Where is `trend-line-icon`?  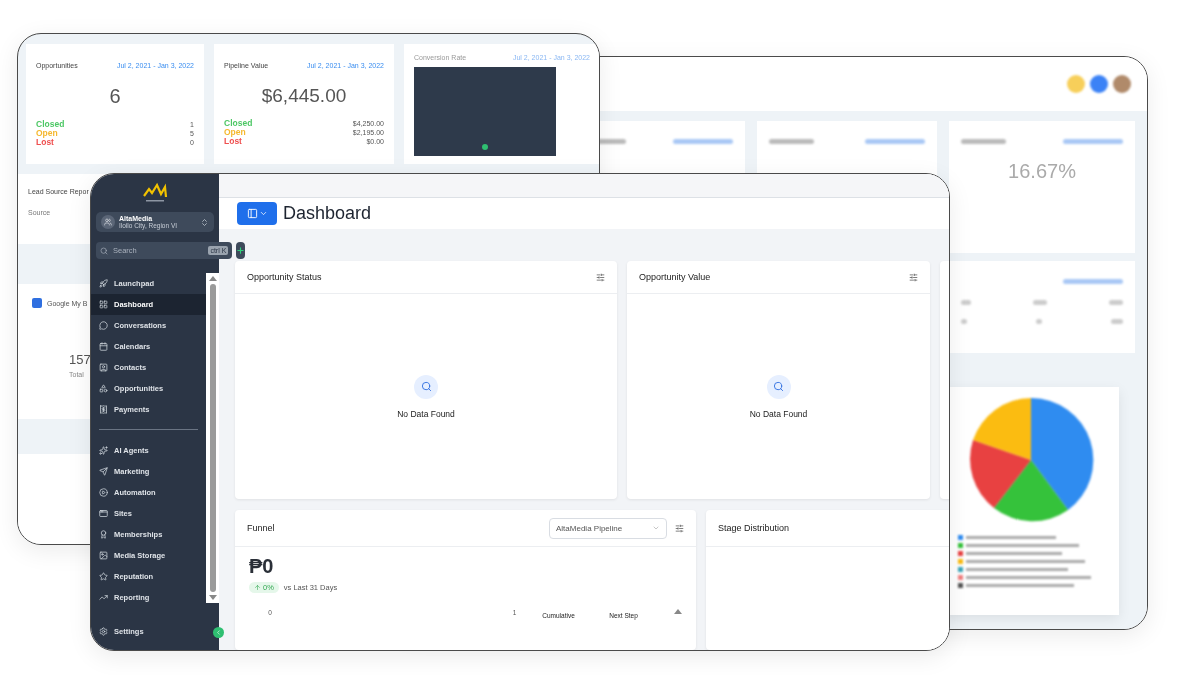 trend-line-icon is located at coordinates (103, 598).